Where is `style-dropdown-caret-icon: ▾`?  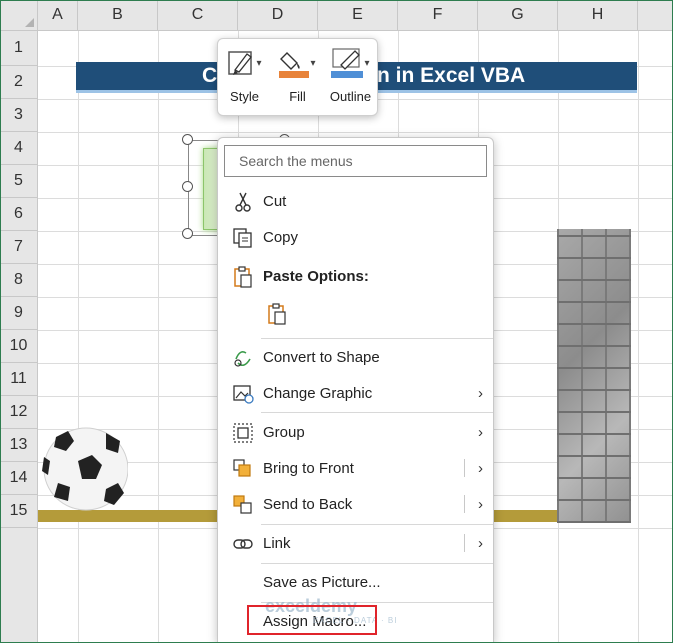 style-dropdown-caret-icon: ▾ is located at coordinates (259, 63).